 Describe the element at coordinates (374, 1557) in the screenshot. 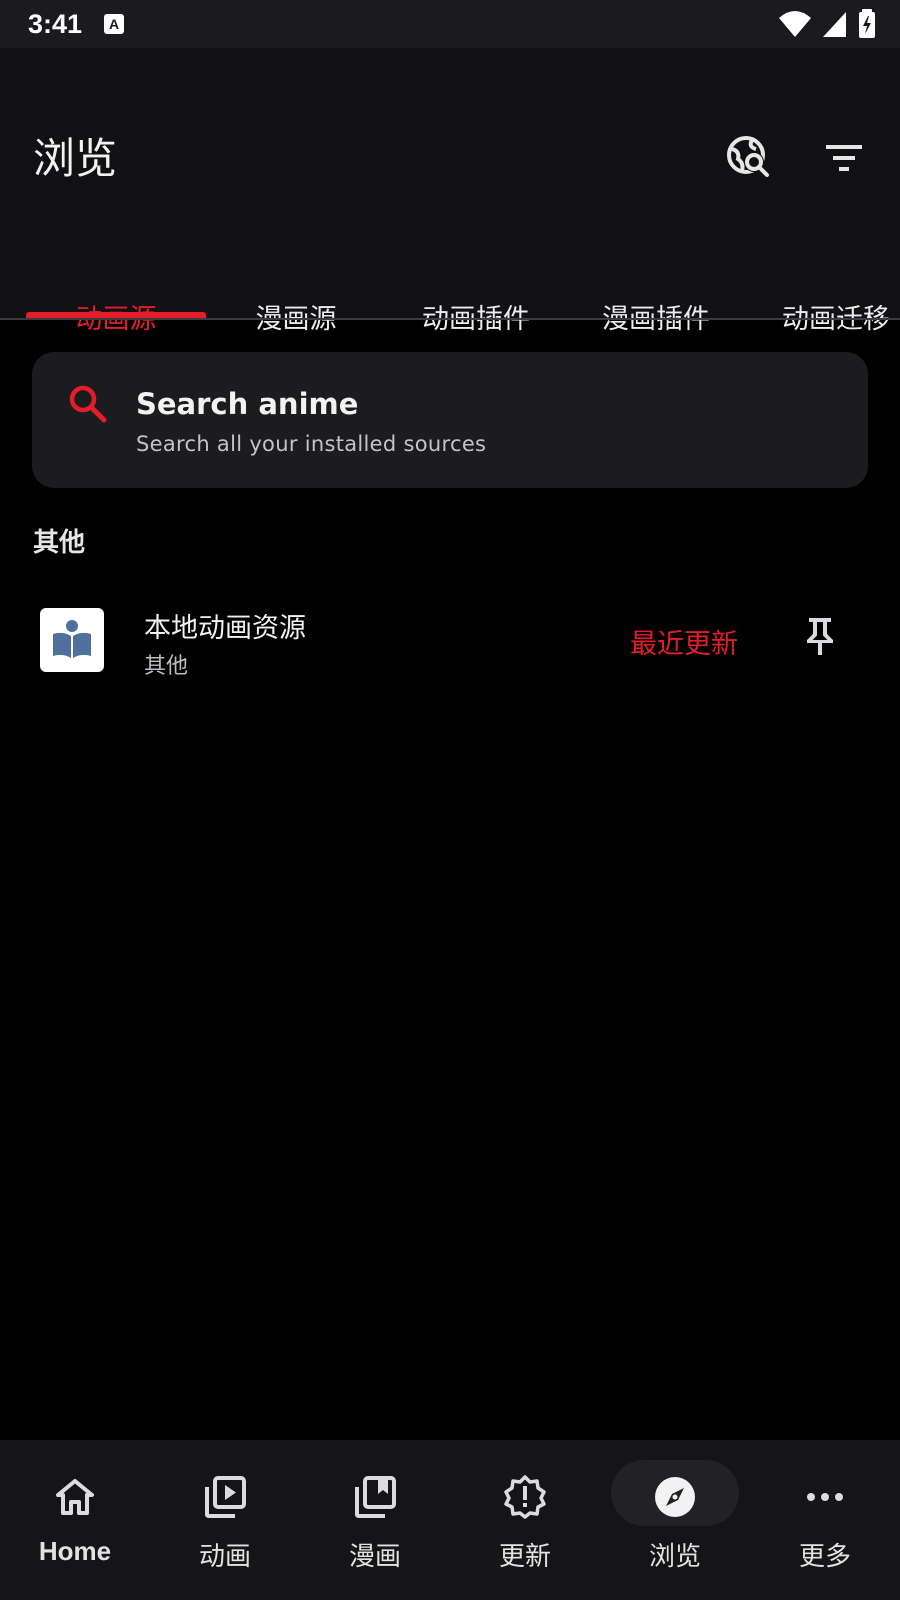

I see `nav-label-manga: 漫画` at that location.